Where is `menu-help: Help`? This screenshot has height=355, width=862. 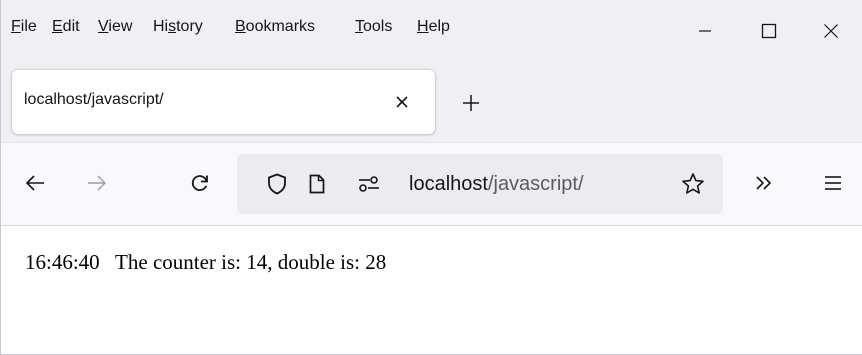 menu-help: Help is located at coordinates (433, 27).